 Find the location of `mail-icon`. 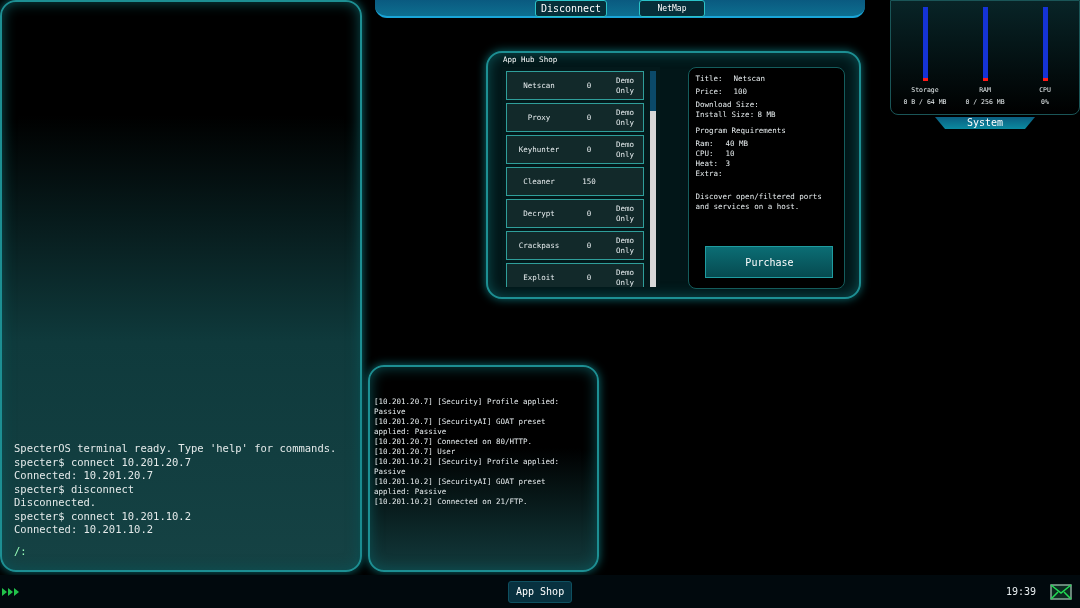

mail-icon is located at coordinates (1061, 591).